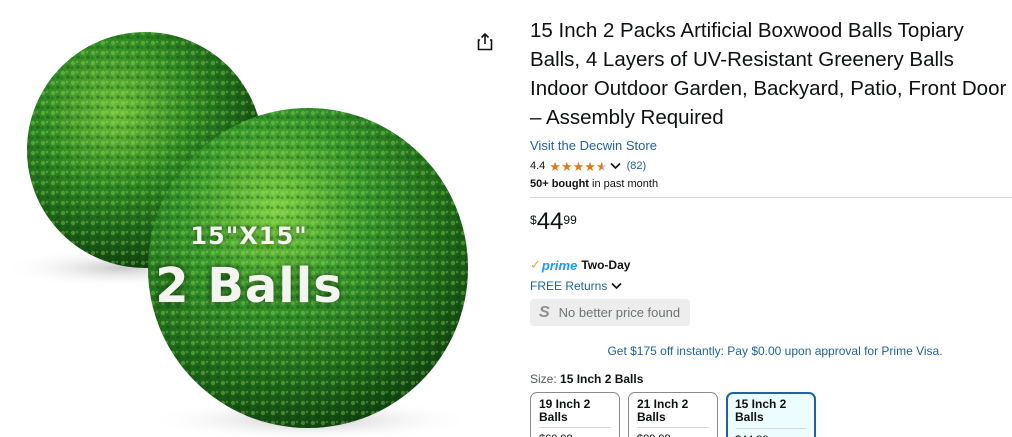 Image resolution: width=1012 pixels, height=437 pixels. I want to click on rating-dropdown-button, so click(615, 166).